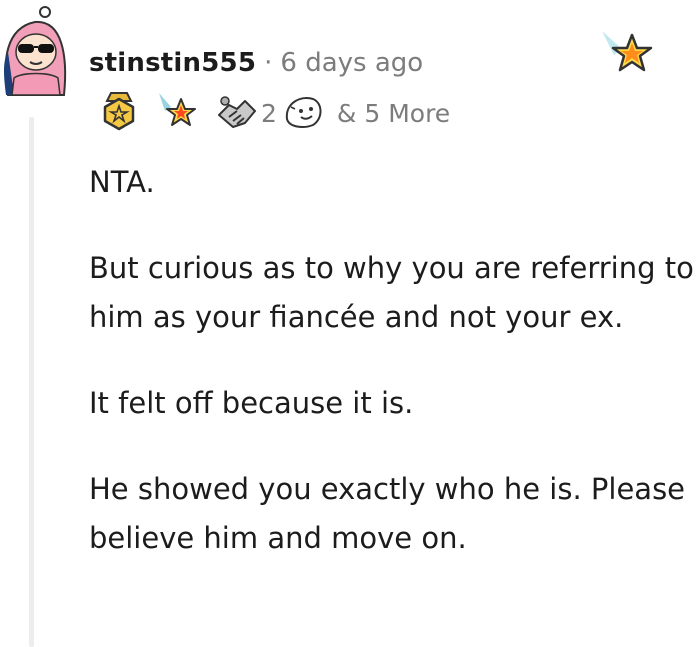 This screenshot has width=700, height=647. Describe the element at coordinates (629, 53) in the screenshot. I see `shooting-star-icon` at that location.